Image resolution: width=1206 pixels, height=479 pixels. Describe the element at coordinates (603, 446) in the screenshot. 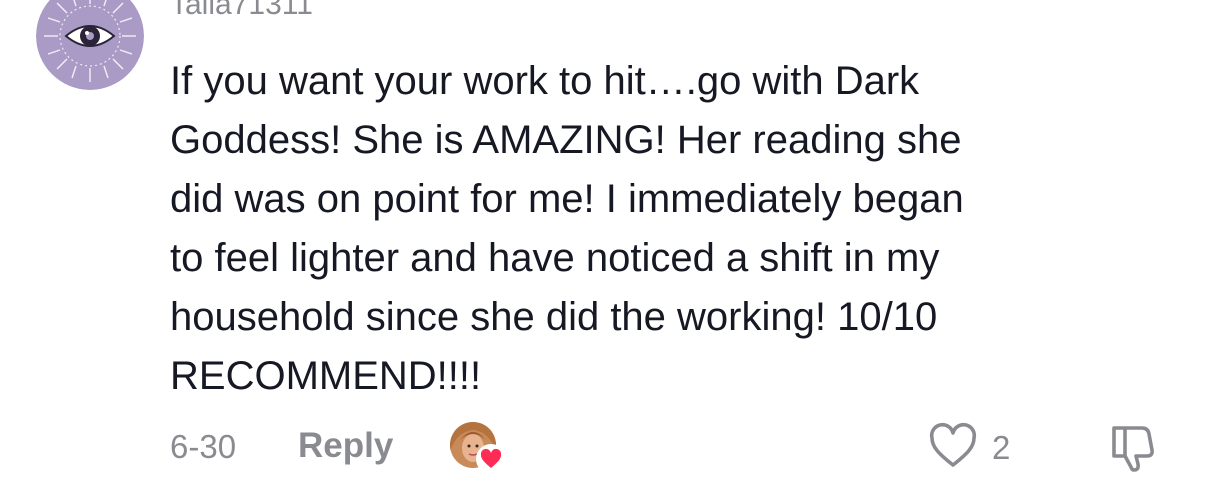

I see `comment-footer: 6-30 Reply 2` at that location.